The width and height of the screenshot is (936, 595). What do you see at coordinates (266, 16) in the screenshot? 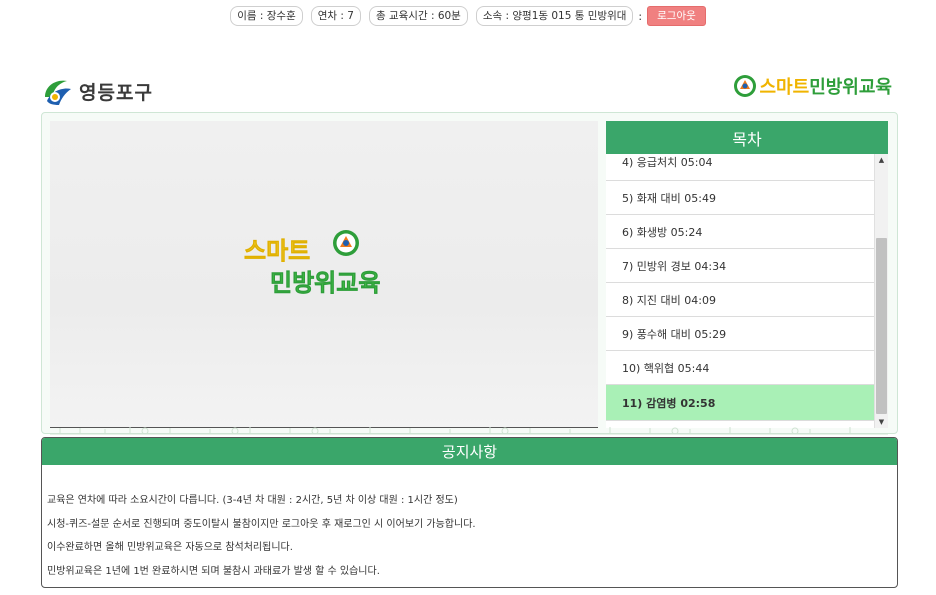
I see `user-name-badge: 이름 : 장수훈` at bounding box center [266, 16].